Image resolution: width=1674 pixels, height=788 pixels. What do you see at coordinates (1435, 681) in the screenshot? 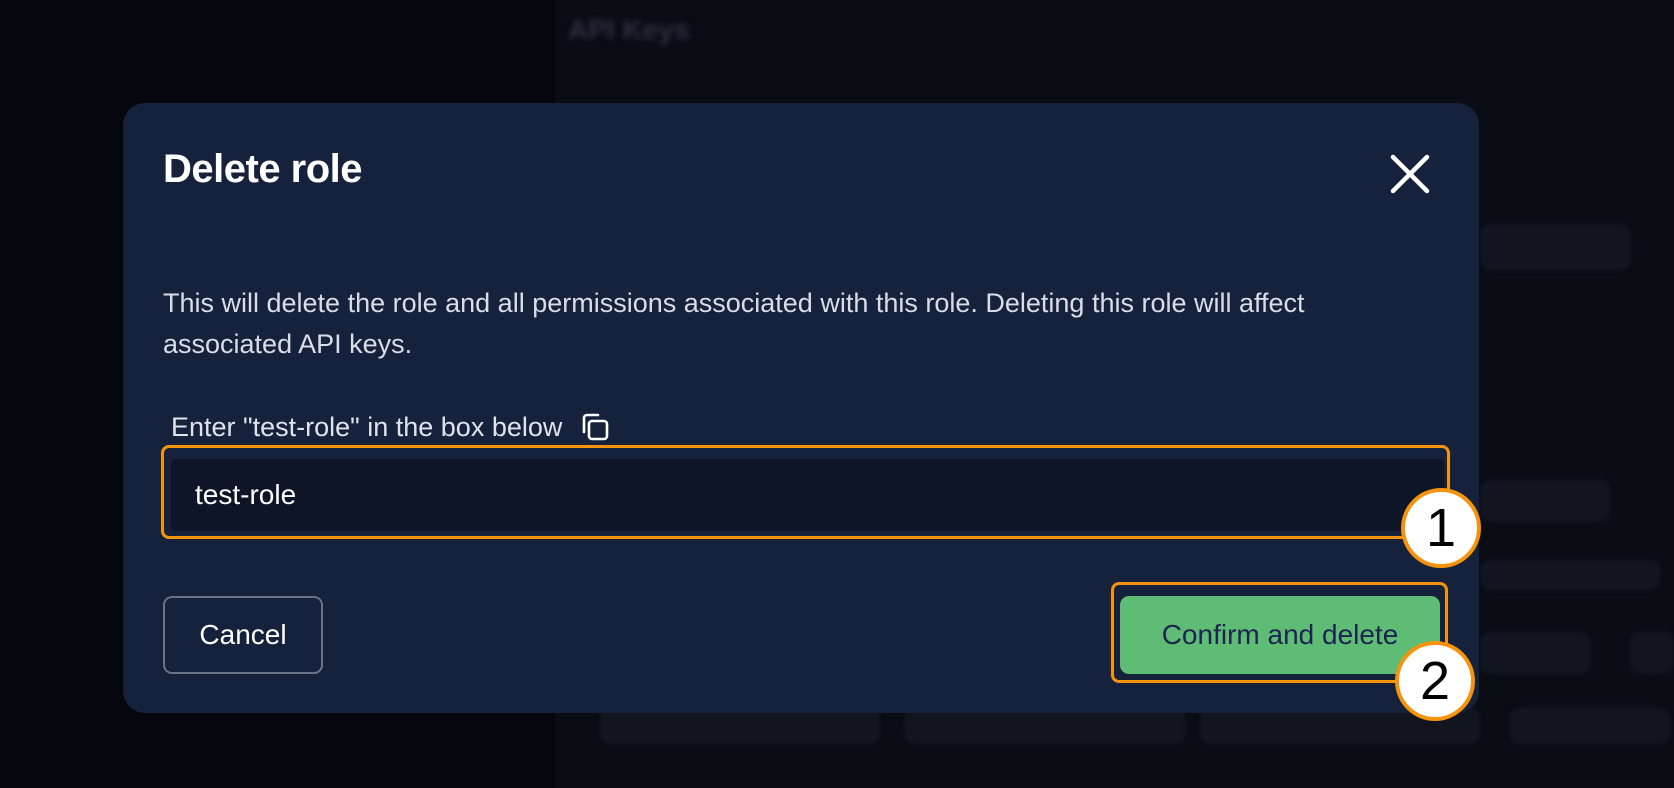
I see `callout-2: 2` at bounding box center [1435, 681].